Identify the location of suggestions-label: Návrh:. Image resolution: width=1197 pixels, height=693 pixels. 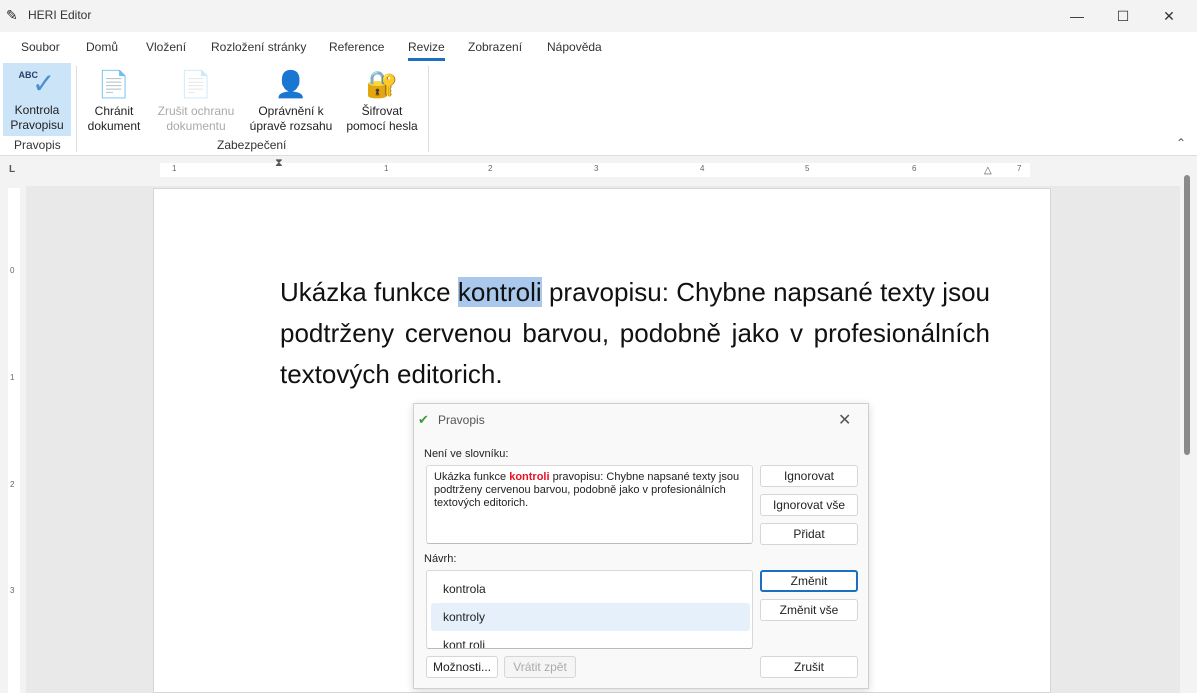
(440, 559).